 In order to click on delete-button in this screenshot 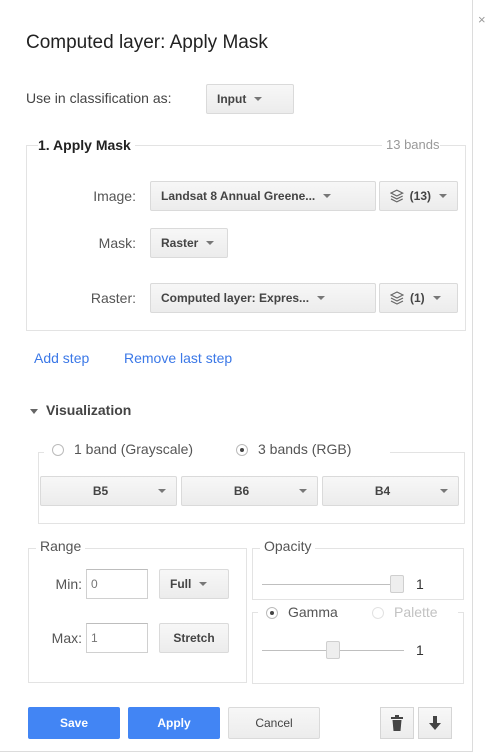, I will do `click(397, 723)`.